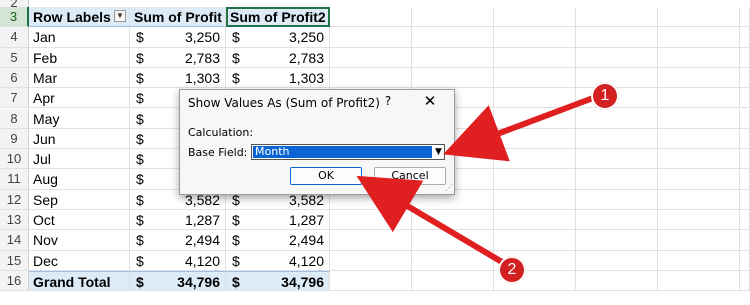  I want to click on row-label-cell: Nov, so click(79, 240).